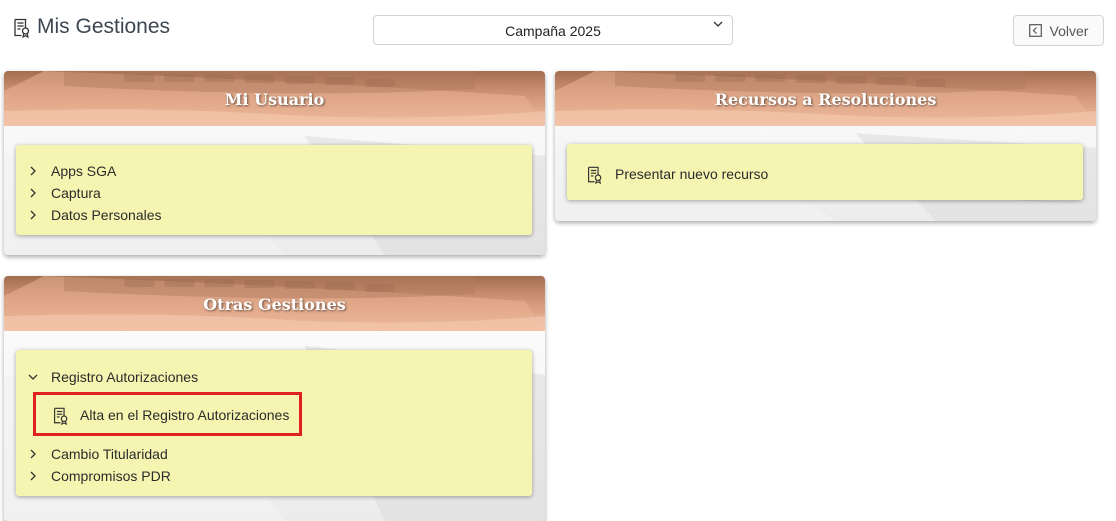 This screenshot has height=521, width=1116. I want to click on menu-item-alta-registro-autorizaciones: Alta en el Registro Autorizaciones, so click(274, 415).